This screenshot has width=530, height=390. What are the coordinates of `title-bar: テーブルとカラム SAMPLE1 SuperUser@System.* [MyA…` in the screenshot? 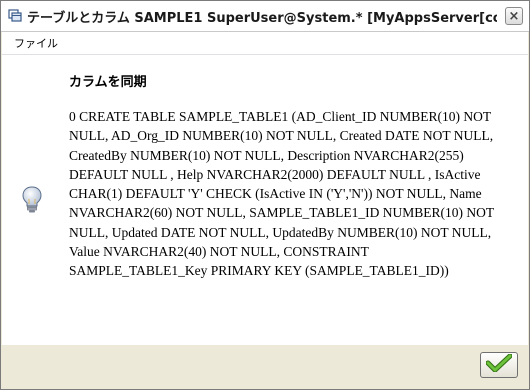 It's located at (265, 16).